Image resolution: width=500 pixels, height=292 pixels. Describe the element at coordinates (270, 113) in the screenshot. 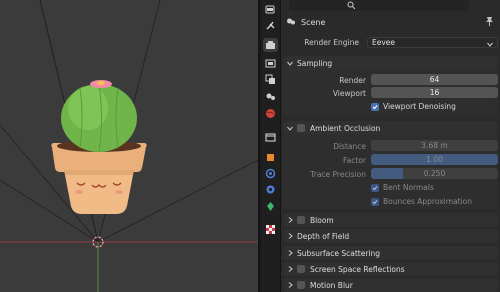

I see `world-icon` at that location.